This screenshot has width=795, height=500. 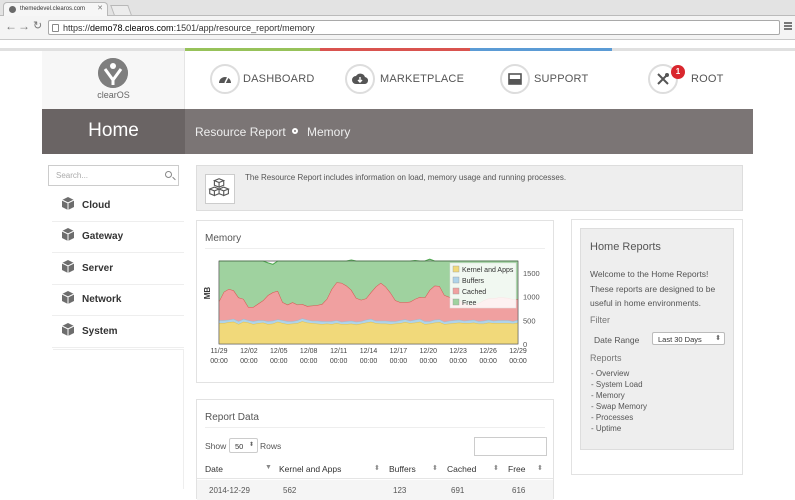 I want to click on inbox-icon, so click(x=515, y=79).